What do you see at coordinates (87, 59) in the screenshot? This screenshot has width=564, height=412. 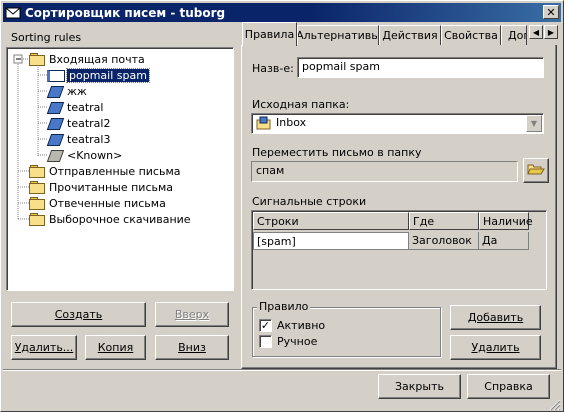 I see `tree-folder-inbox: Входящая почта` at bounding box center [87, 59].